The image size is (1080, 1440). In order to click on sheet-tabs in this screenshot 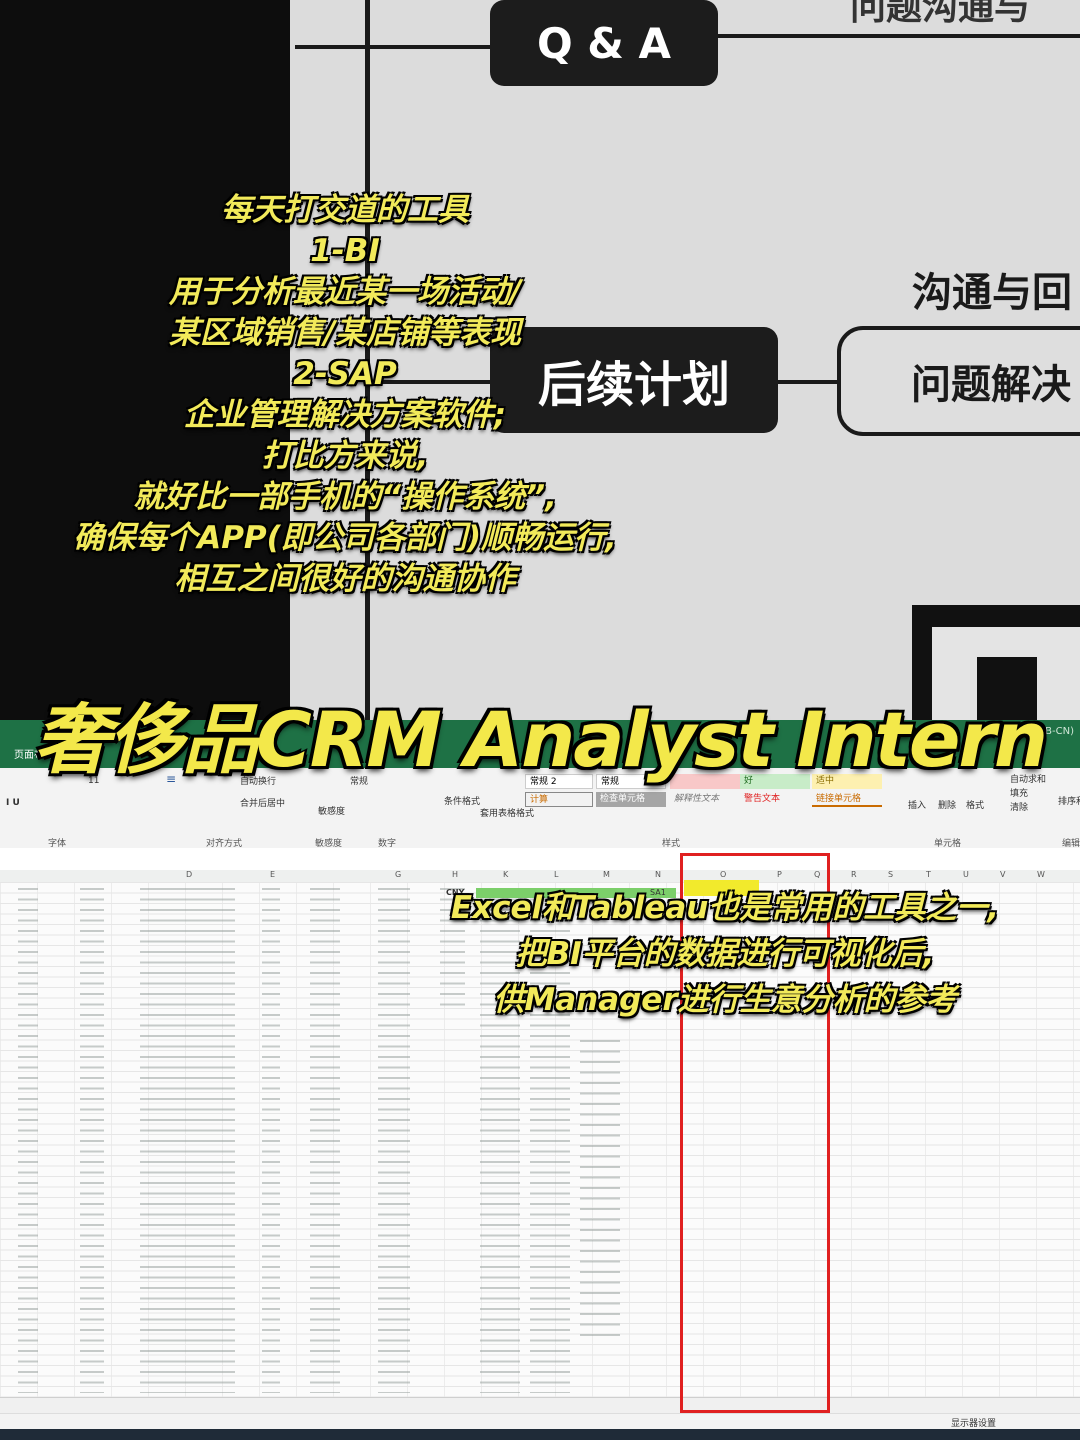, I will do `click(540, 1405)`.